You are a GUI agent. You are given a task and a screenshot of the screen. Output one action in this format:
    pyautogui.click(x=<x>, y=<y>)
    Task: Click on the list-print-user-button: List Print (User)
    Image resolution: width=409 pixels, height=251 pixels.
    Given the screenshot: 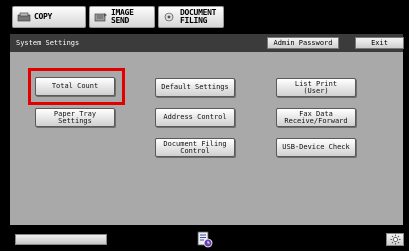 What is the action you would take?
    pyautogui.click(x=316, y=87)
    